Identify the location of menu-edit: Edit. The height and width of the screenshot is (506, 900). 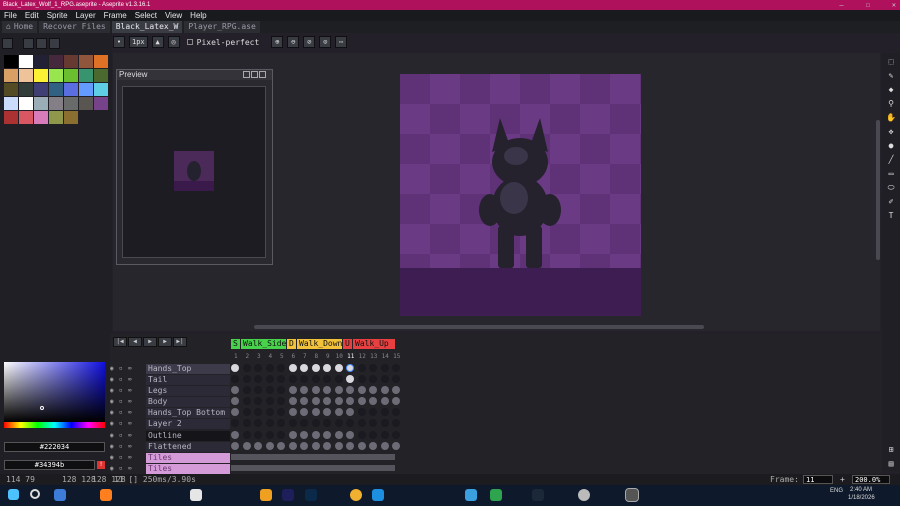
(32, 15).